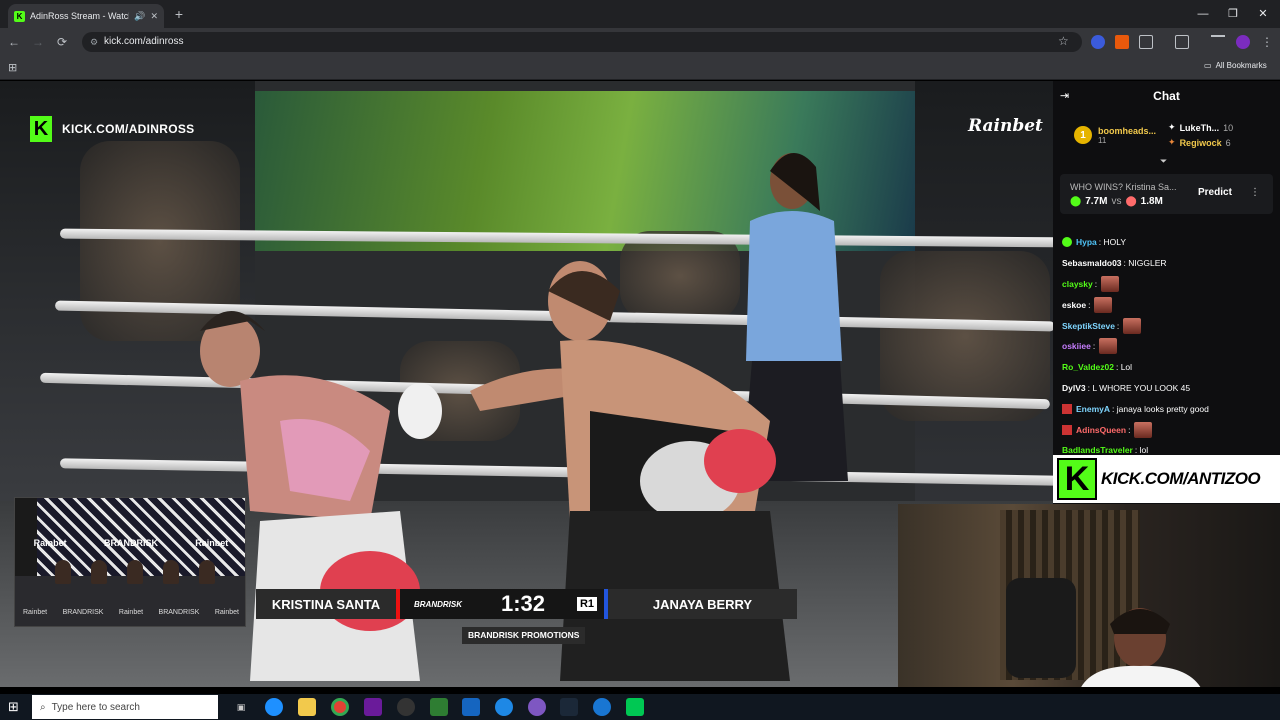 This screenshot has width=1280, height=720. I want to click on vs-label: vs, so click(1116, 201).